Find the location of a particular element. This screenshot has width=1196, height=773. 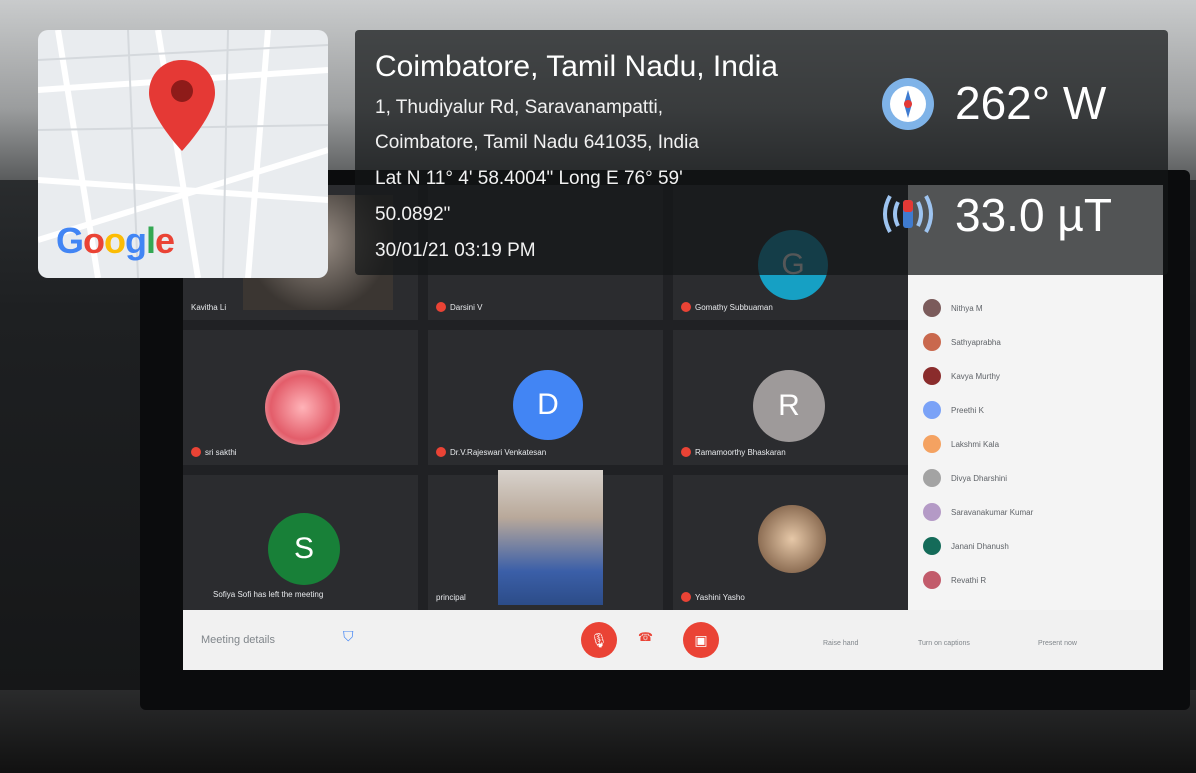

google-logo: Google is located at coordinates (115, 240).